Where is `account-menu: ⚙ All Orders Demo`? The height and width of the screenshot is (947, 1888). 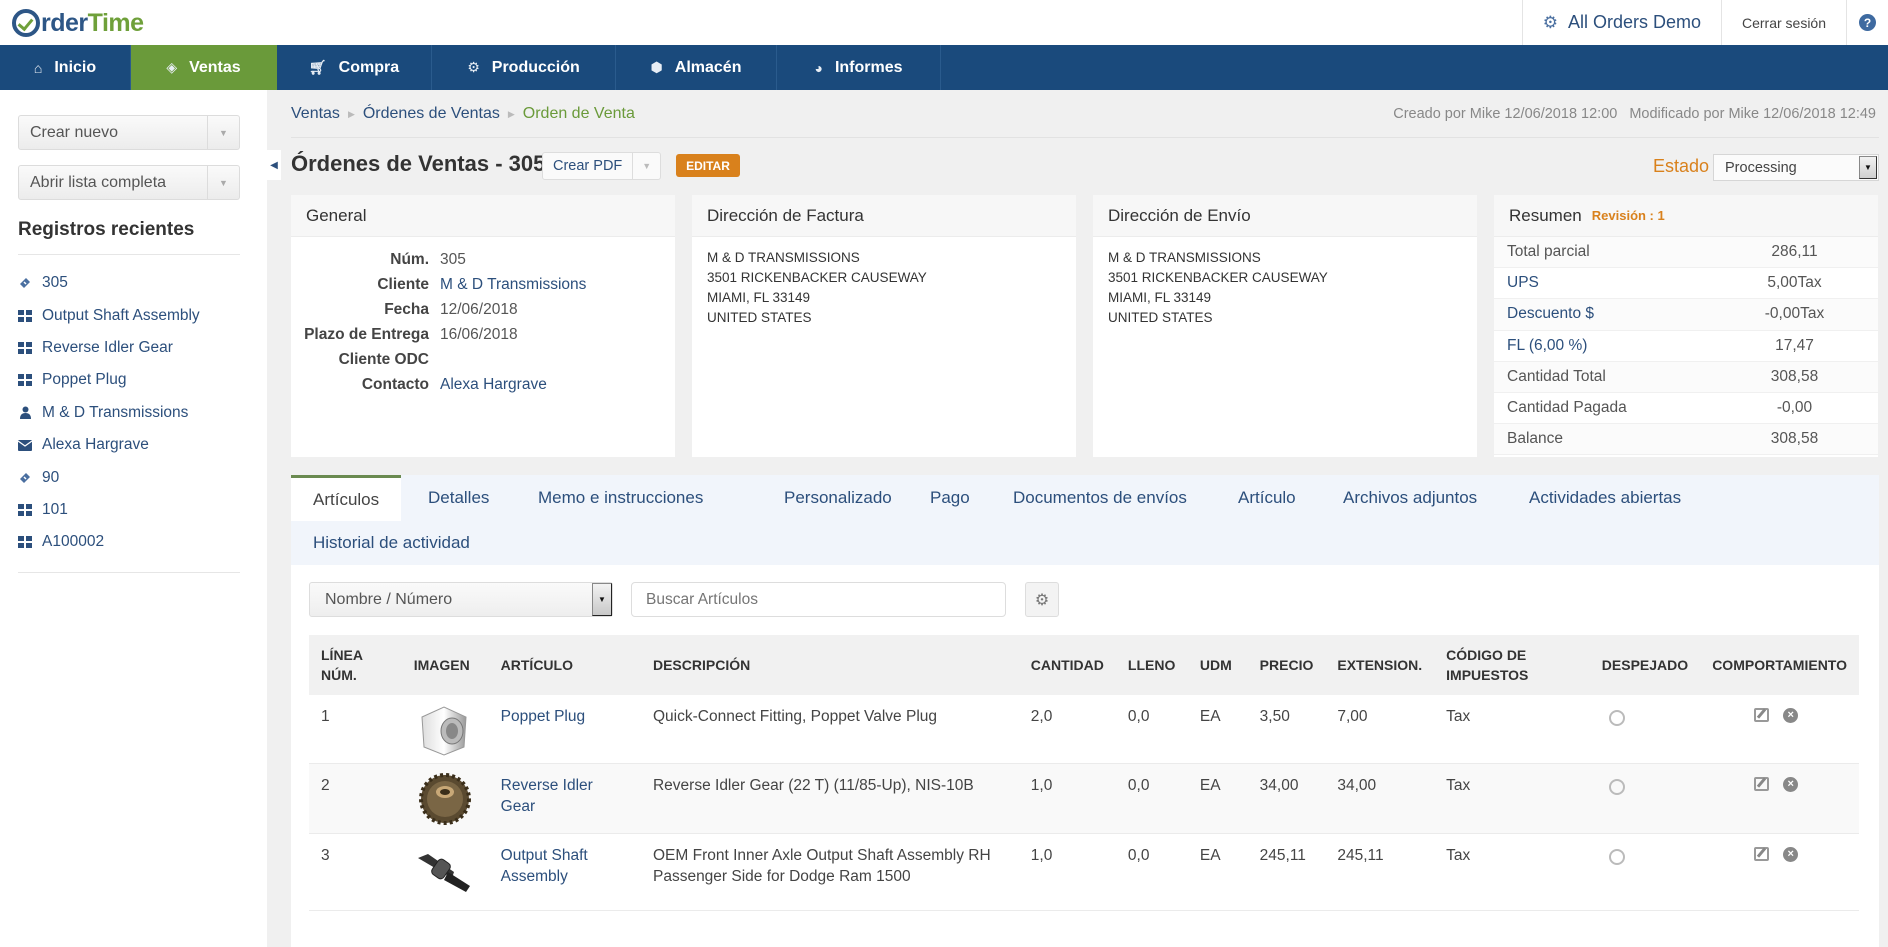
account-menu: ⚙ All Orders Demo is located at coordinates (1621, 22).